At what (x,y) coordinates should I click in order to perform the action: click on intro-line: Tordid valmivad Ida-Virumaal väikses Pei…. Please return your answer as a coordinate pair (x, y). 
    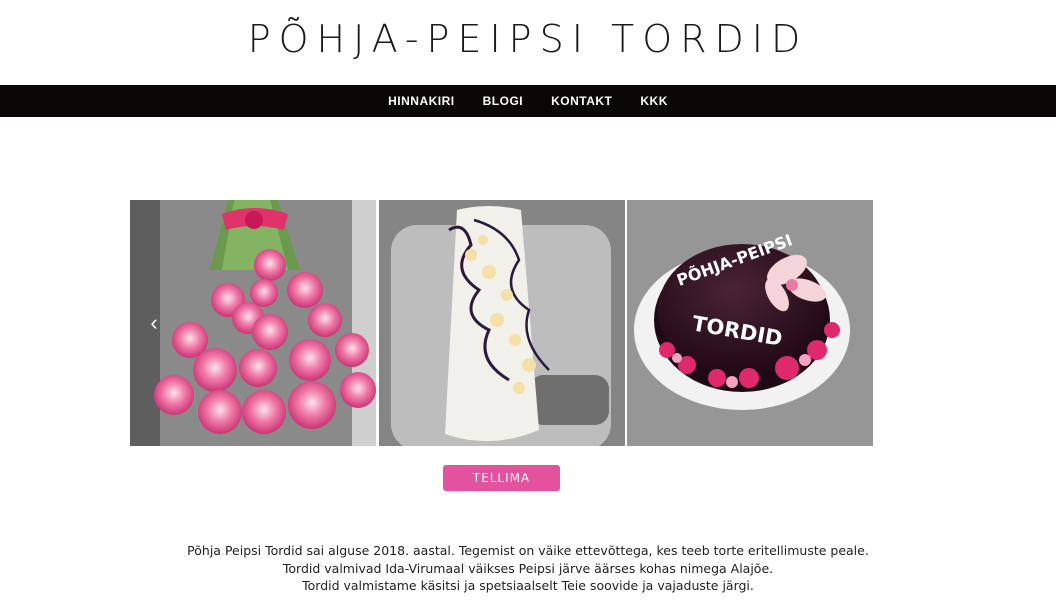
    Looking at the image, I should click on (528, 568).